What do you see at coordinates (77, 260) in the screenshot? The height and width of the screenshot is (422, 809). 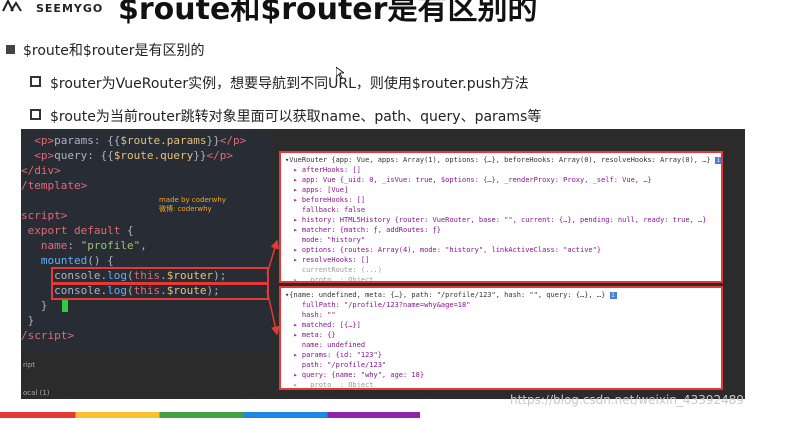 I see `code-line: mounted() {` at bounding box center [77, 260].